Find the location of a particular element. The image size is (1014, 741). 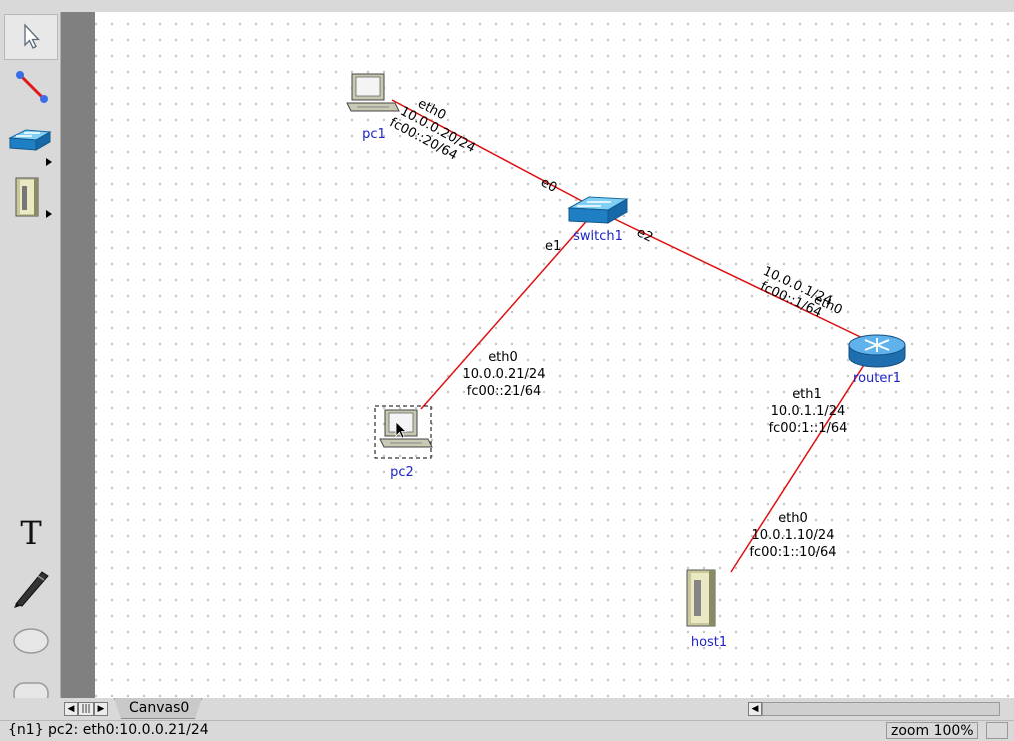

if-router1-eth0: eth0 10.0.0.1/24 fc00::1/64 is located at coordinates (801, 292).